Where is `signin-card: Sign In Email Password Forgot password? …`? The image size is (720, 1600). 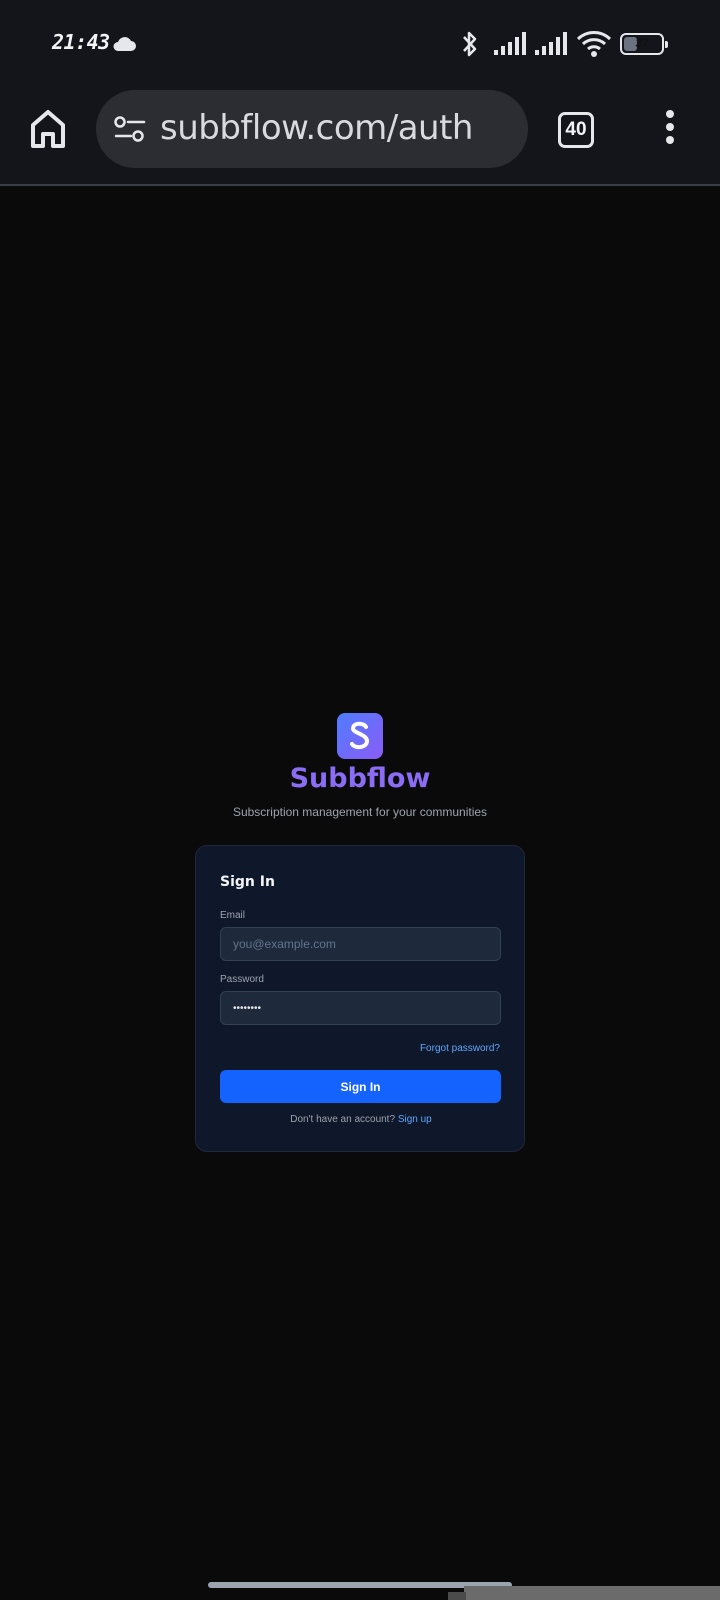
signin-card: Sign In Email Password Forgot password? … is located at coordinates (360, 998).